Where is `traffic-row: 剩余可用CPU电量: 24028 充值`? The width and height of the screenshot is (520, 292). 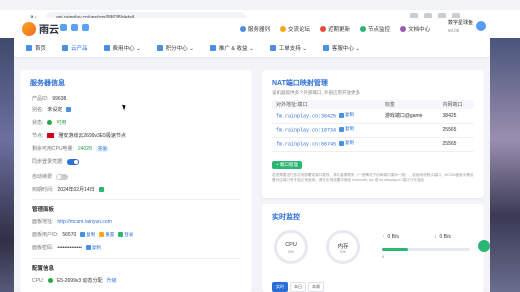
traffic-row: 剩余可用CPU电量: 24028 充值 is located at coordinates (70, 148).